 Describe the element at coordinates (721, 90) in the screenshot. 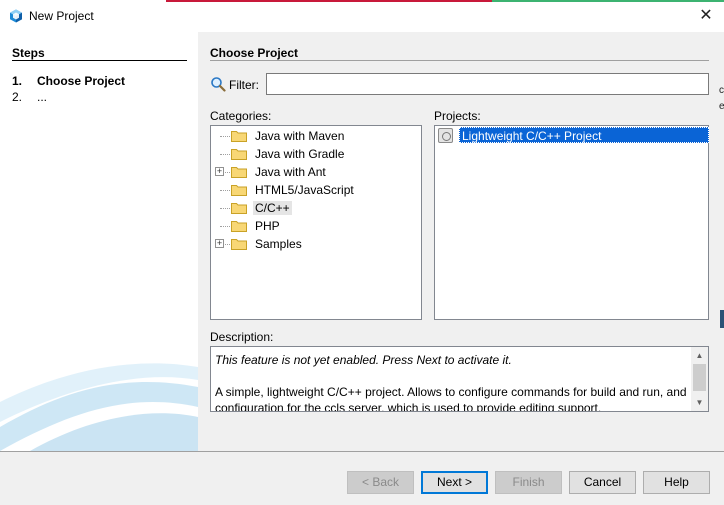

I see `edge-text: c` at that location.